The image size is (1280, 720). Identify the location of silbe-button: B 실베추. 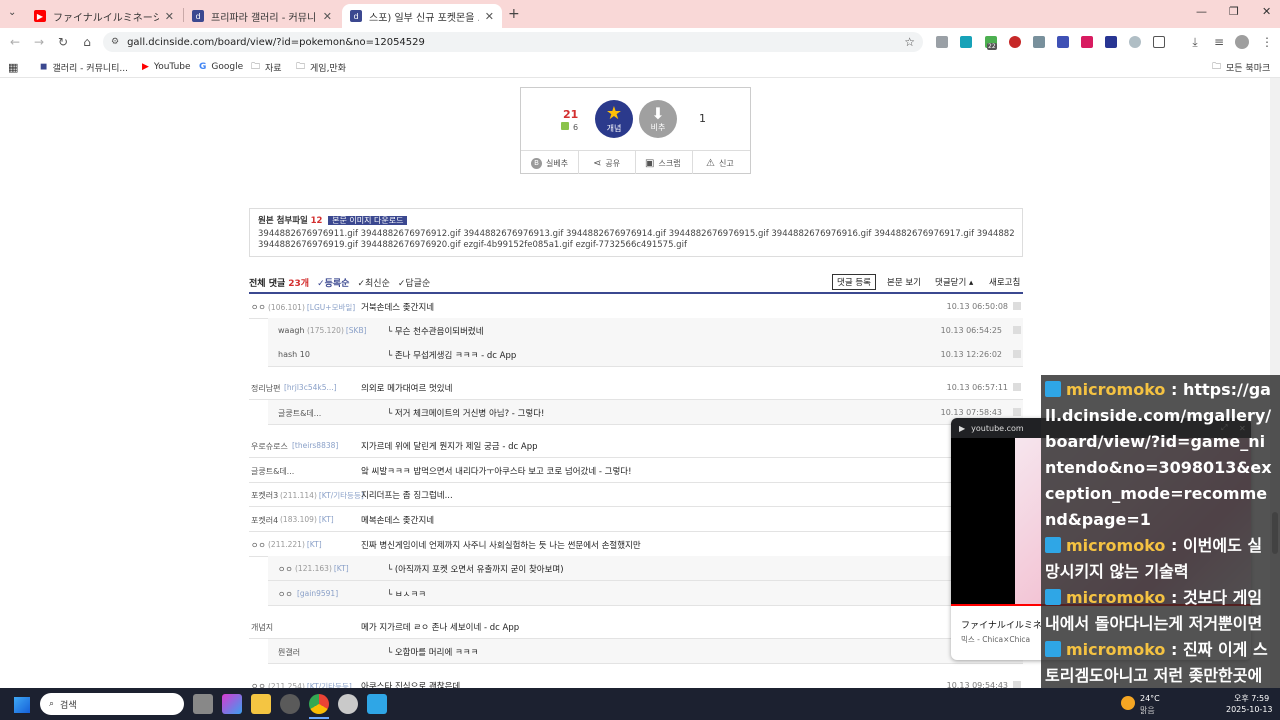
(549, 163).